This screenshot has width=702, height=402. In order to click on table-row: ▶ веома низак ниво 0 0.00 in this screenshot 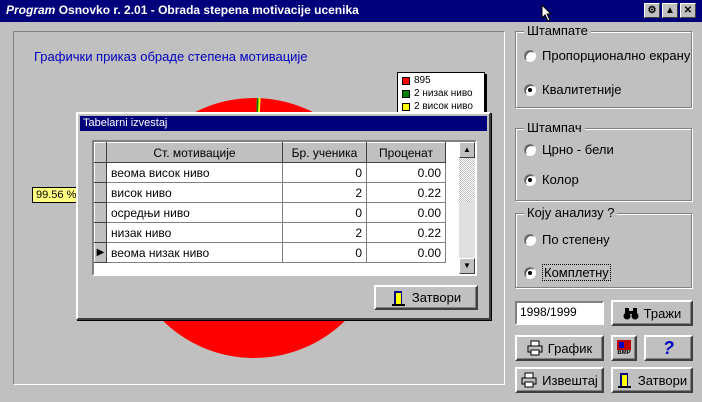, I will do `click(270, 252)`.